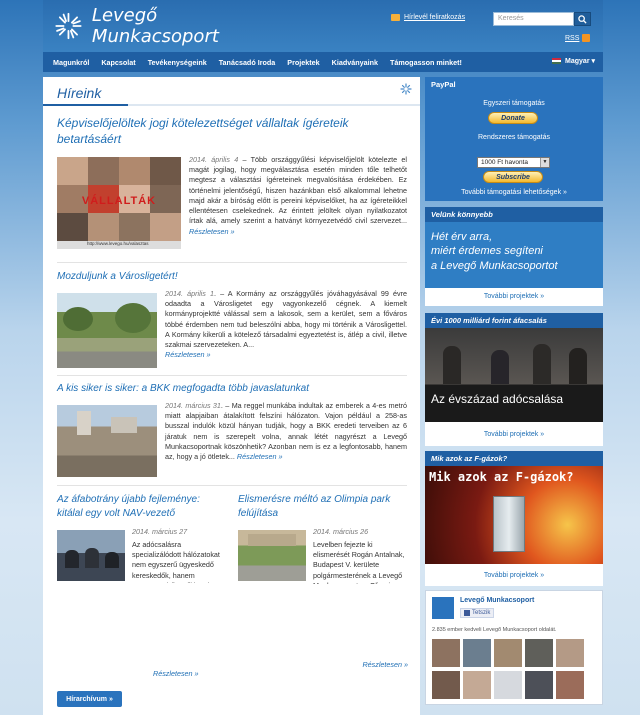 The width and height of the screenshot is (640, 715). I want to click on paypal-heading: PayPal, so click(514, 84).